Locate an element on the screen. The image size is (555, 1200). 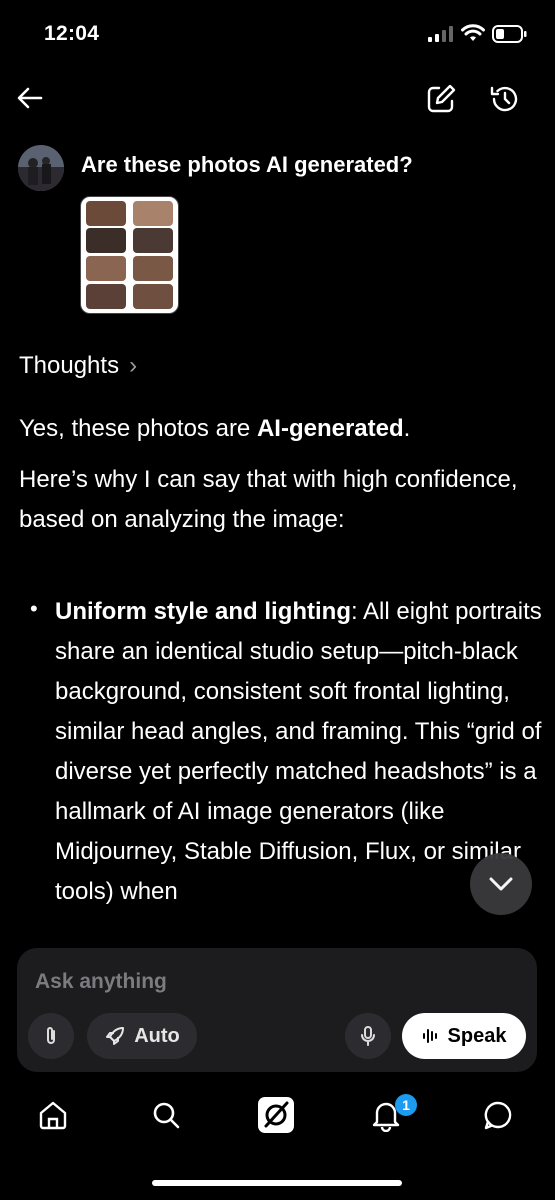
chevron-down-icon is located at coordinates (501, 884).